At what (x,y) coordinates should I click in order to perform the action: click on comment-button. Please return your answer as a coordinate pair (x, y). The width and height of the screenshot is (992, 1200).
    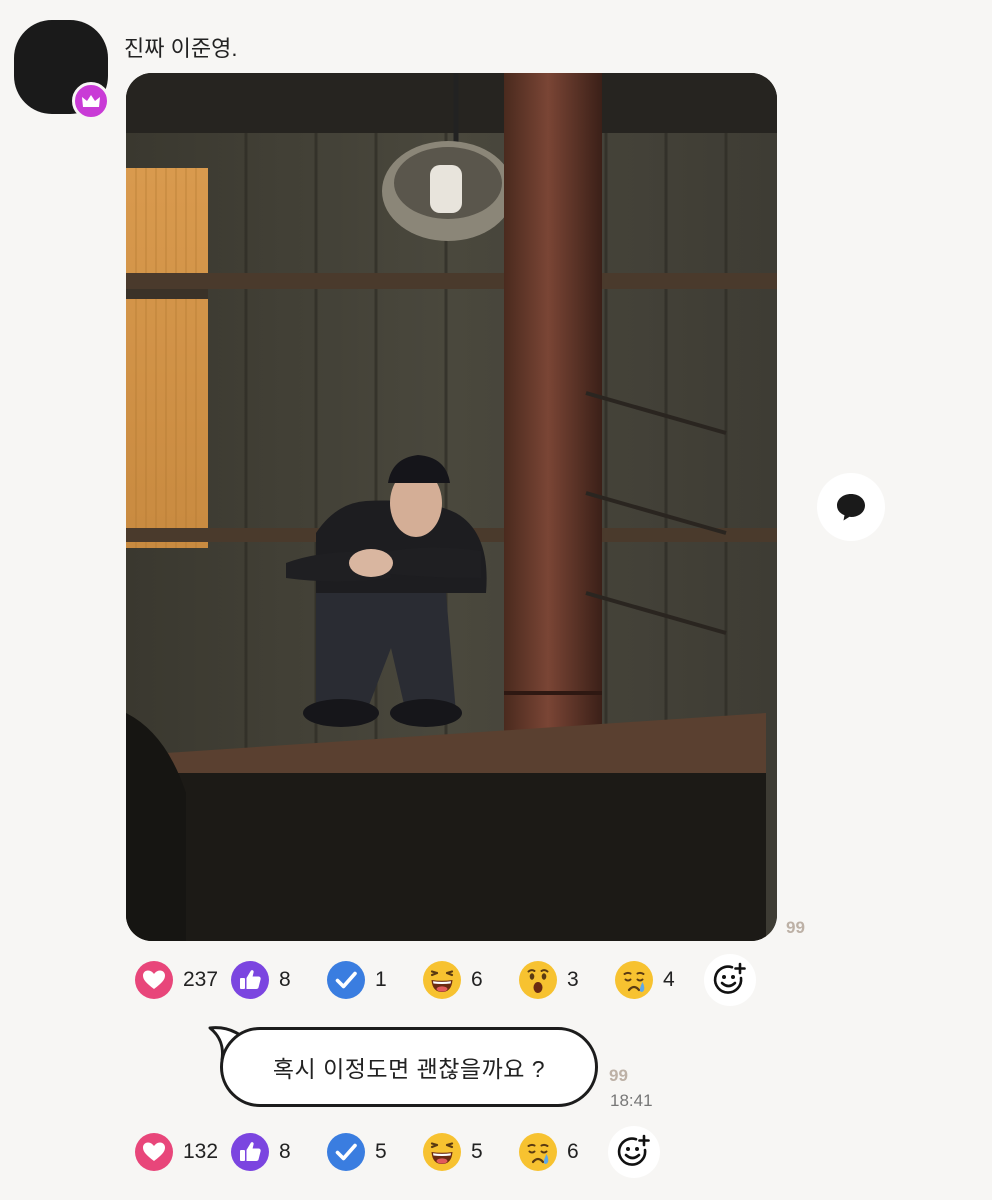
    Looking at the image, I should click on (851, 507).